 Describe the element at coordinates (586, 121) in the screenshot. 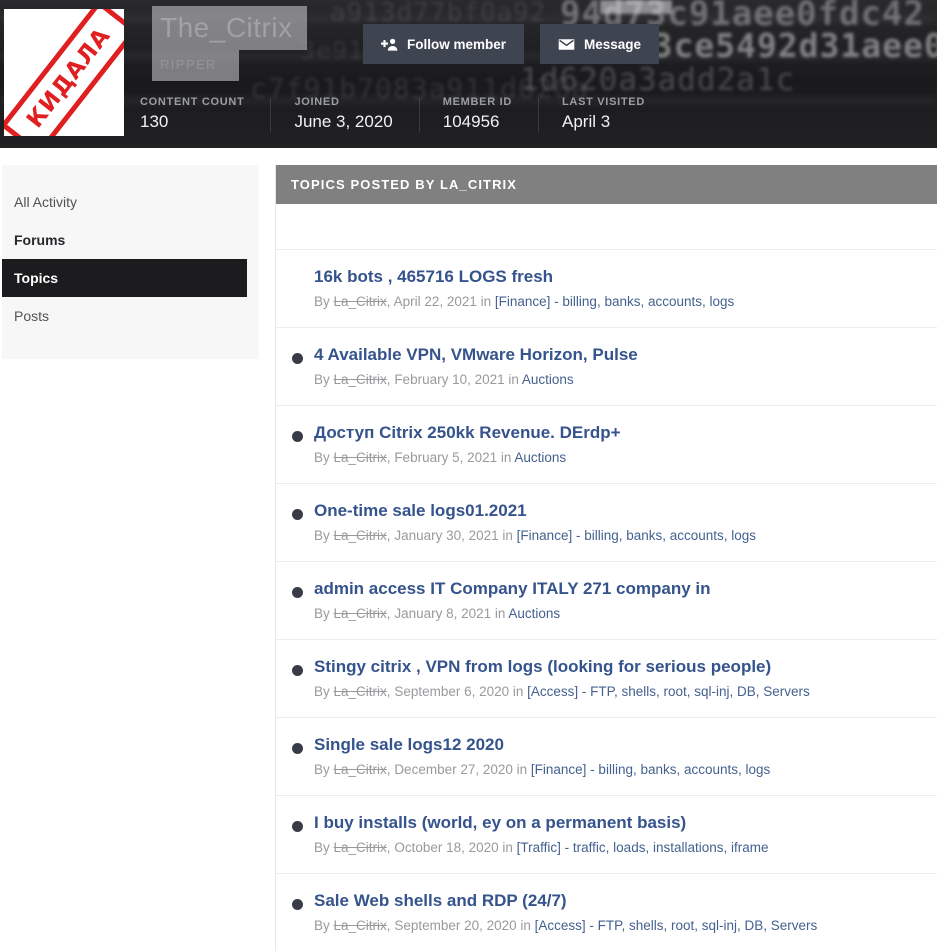

I see `stat-value: April 3` at that location.